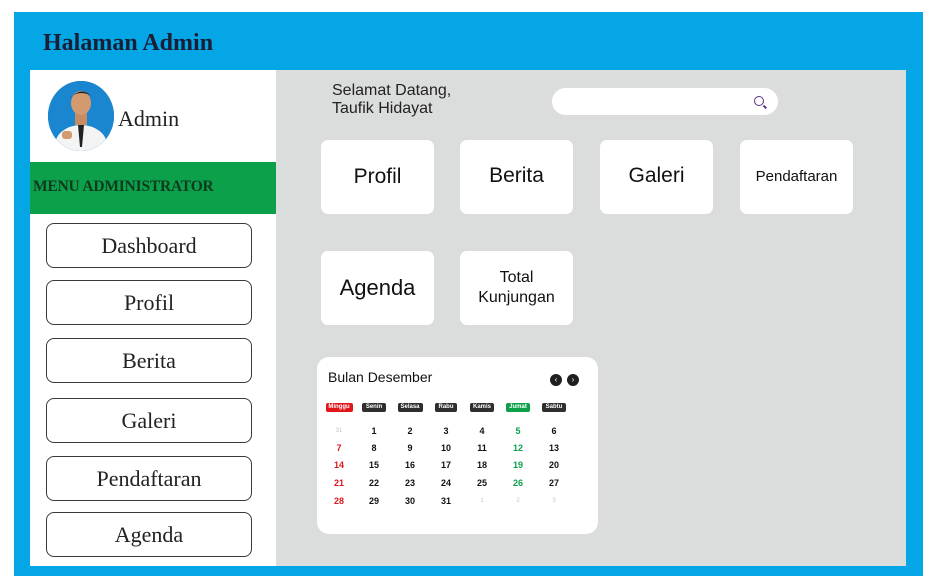 The width and height of the screenshot is (929, 582). What do you see at coordinates (81, 116) in the screenshot?
I see `admin-avatar` at bounding box center [81, 116].